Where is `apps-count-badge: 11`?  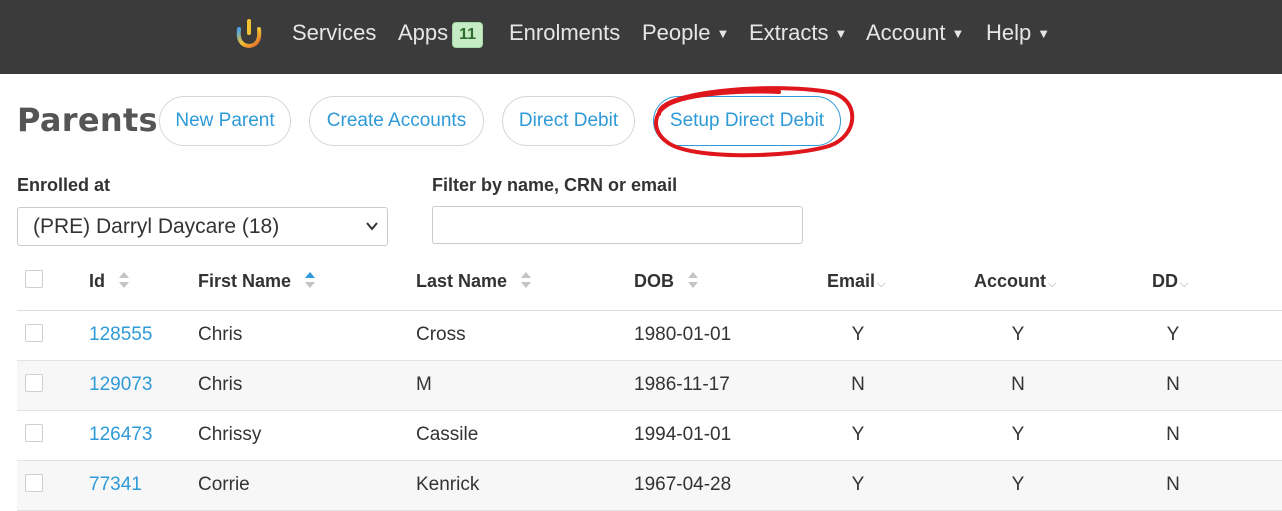 apps-count-badge: 11 is located at coordinates (468, 35).